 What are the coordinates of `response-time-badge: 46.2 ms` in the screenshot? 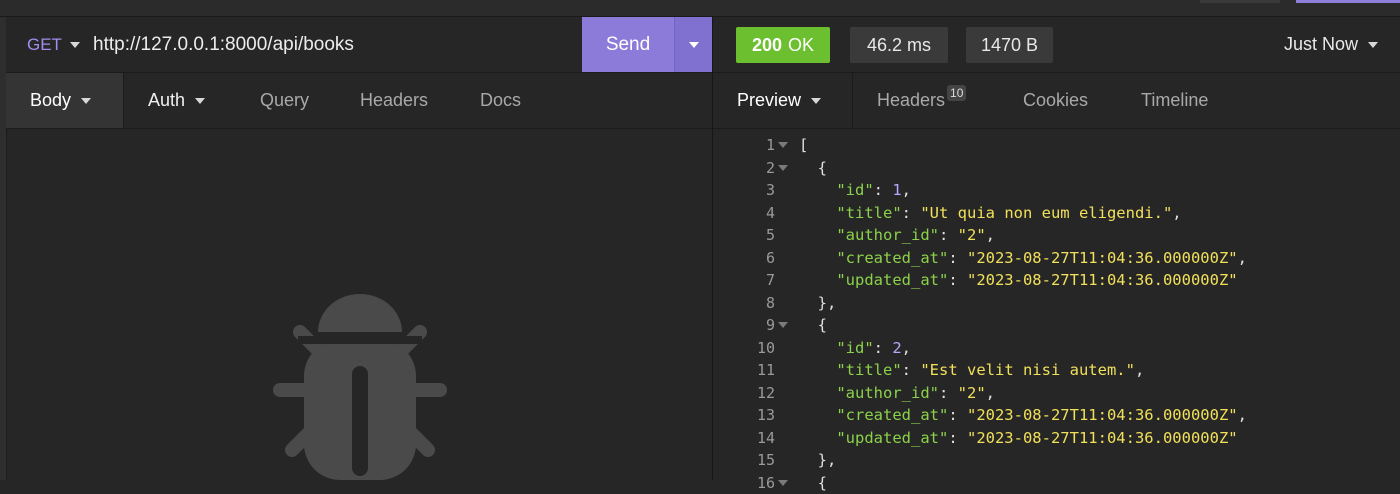 It's located at (899, 45).